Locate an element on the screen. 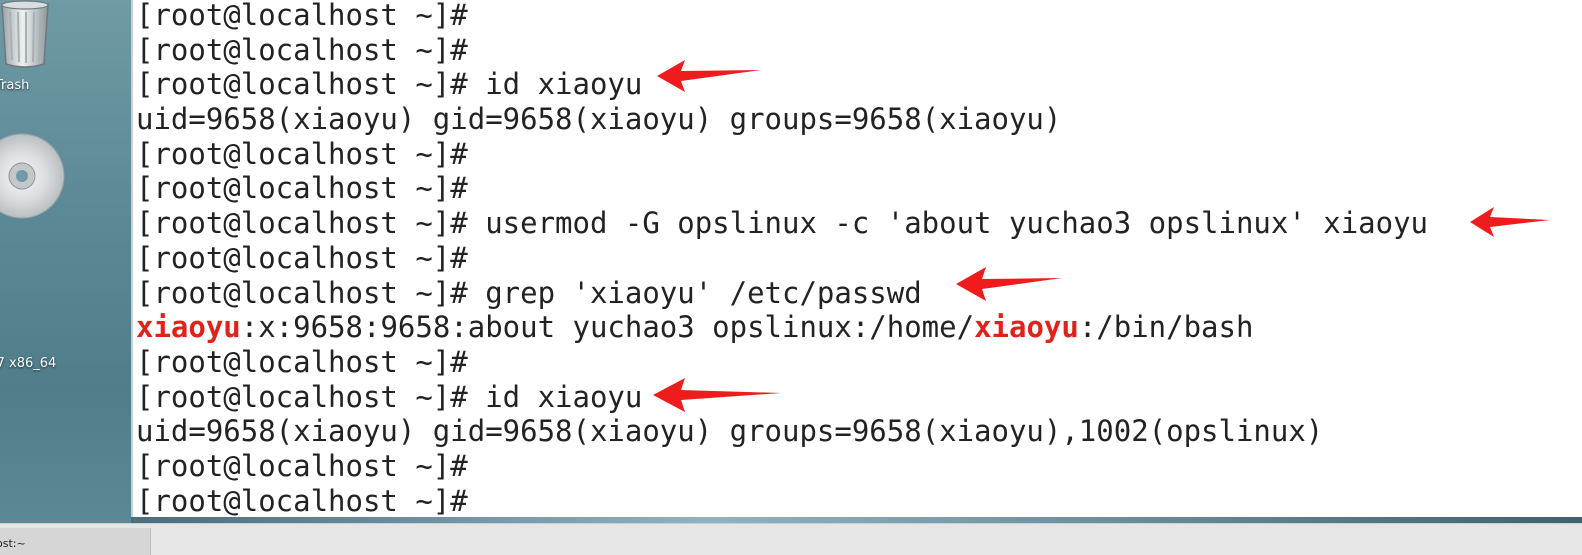 The image size is (1582, 555). desktop-trash: Trash is located at coordinates (30, 46).